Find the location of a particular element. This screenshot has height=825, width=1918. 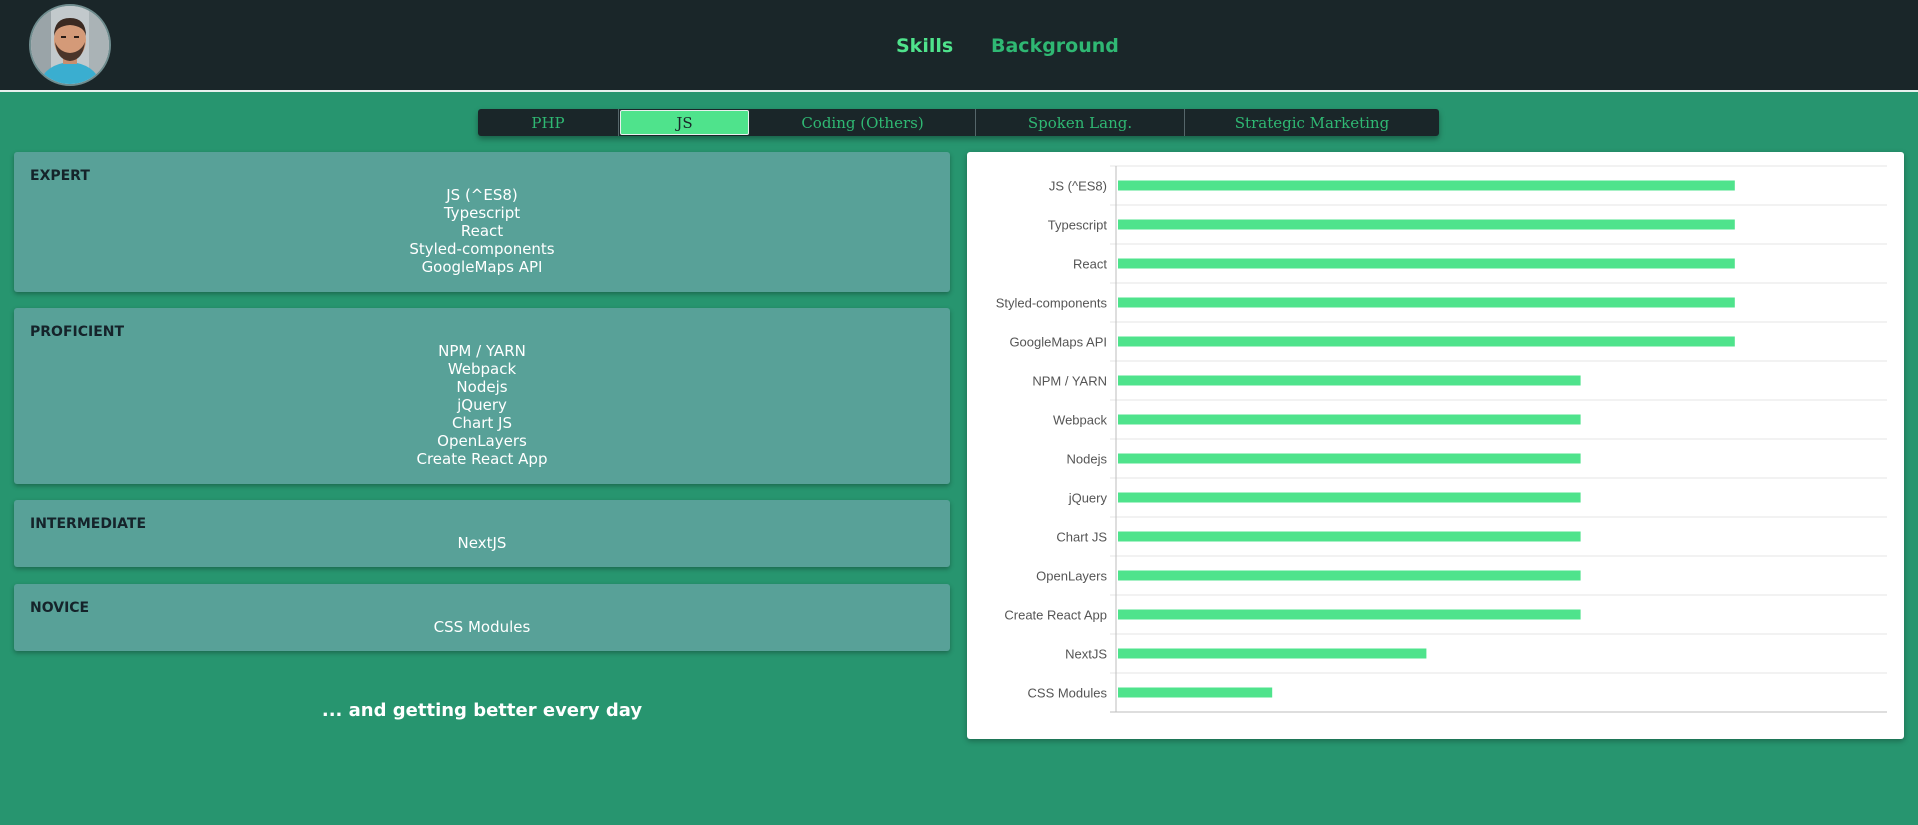

skill-item: jQuery is located at coordinates (482, 405).